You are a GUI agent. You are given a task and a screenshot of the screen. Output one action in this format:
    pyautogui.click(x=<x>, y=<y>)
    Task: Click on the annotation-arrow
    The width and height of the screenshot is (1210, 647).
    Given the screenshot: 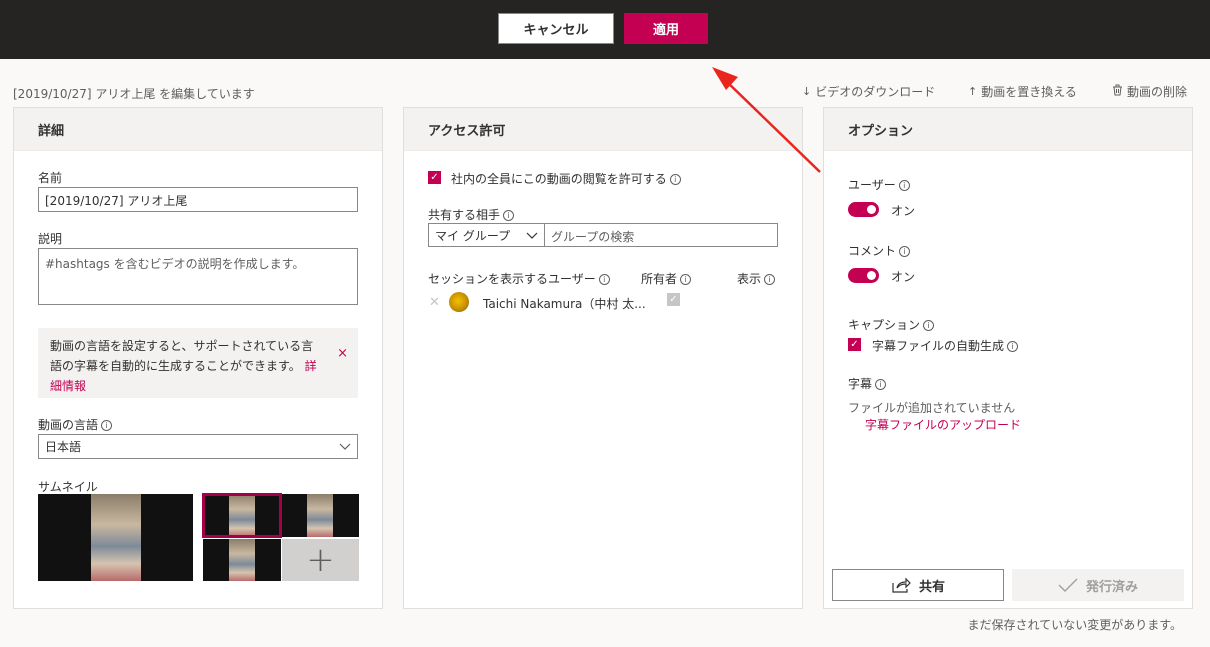 What is the action you would take?
    pyautogui.click(x=766, y=120)
    